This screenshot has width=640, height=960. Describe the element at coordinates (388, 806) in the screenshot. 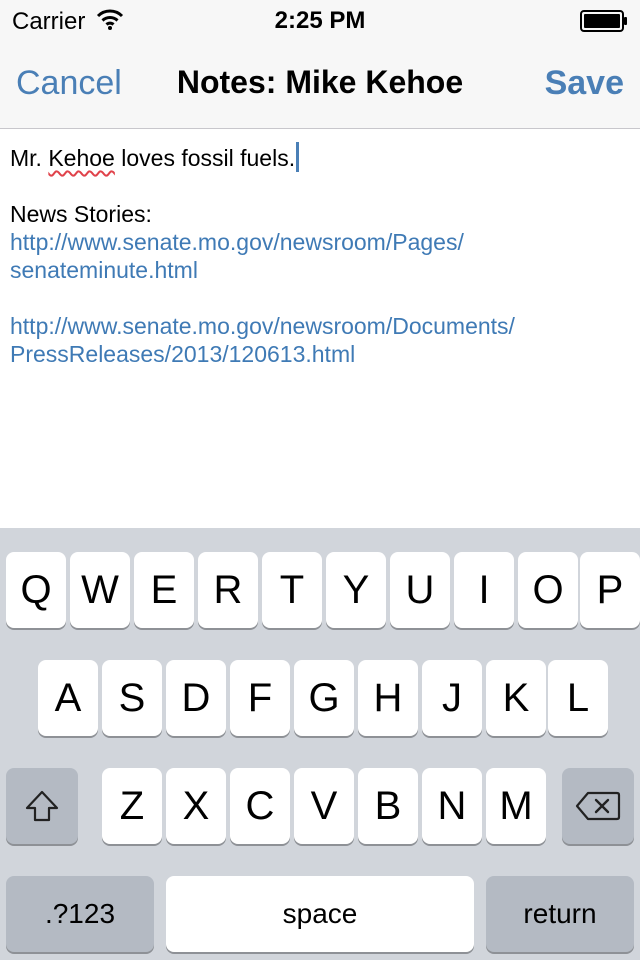

I see `key-b: B` at that location.